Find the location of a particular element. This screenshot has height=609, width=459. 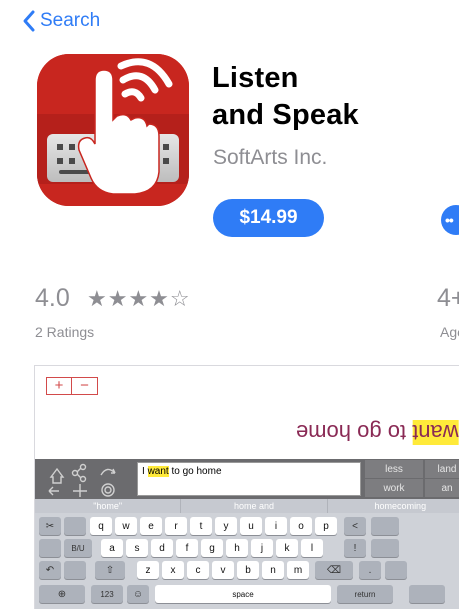

backspace-key: ⌫ is located at coordinates (334, 570).